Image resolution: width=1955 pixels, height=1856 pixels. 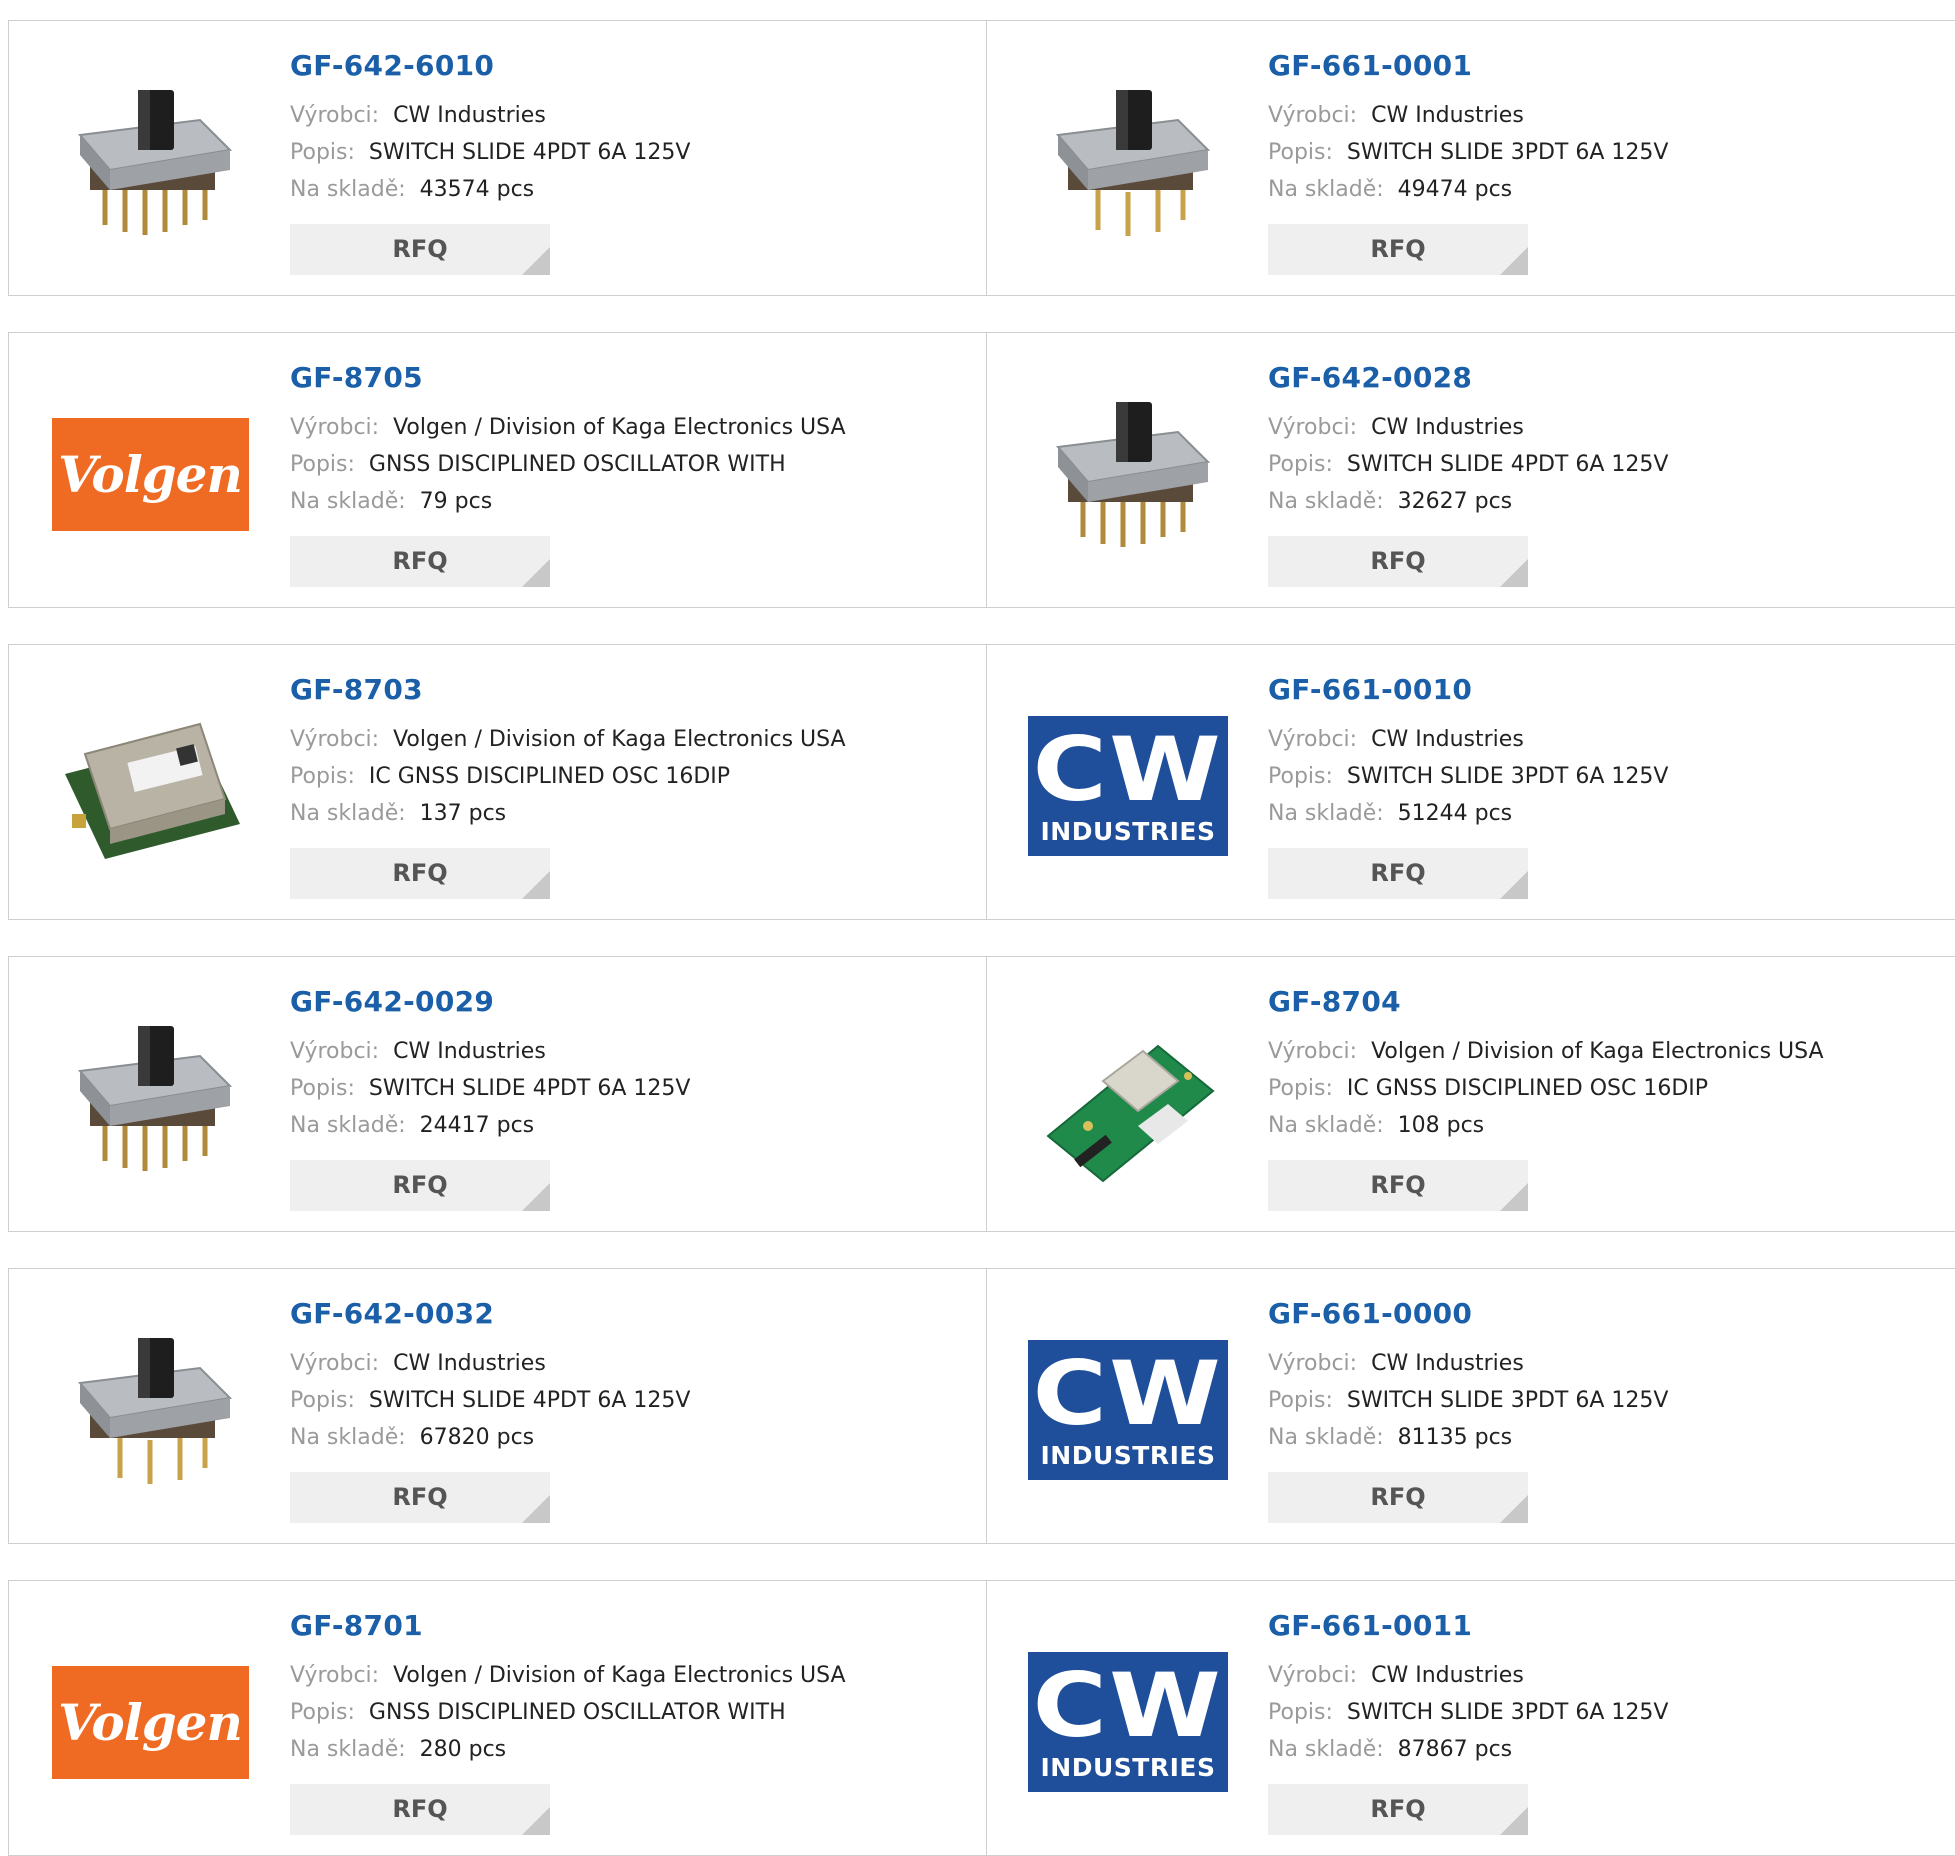 I want to click on stock-value: 87867 pcs, so click(x=1455, y=1749).